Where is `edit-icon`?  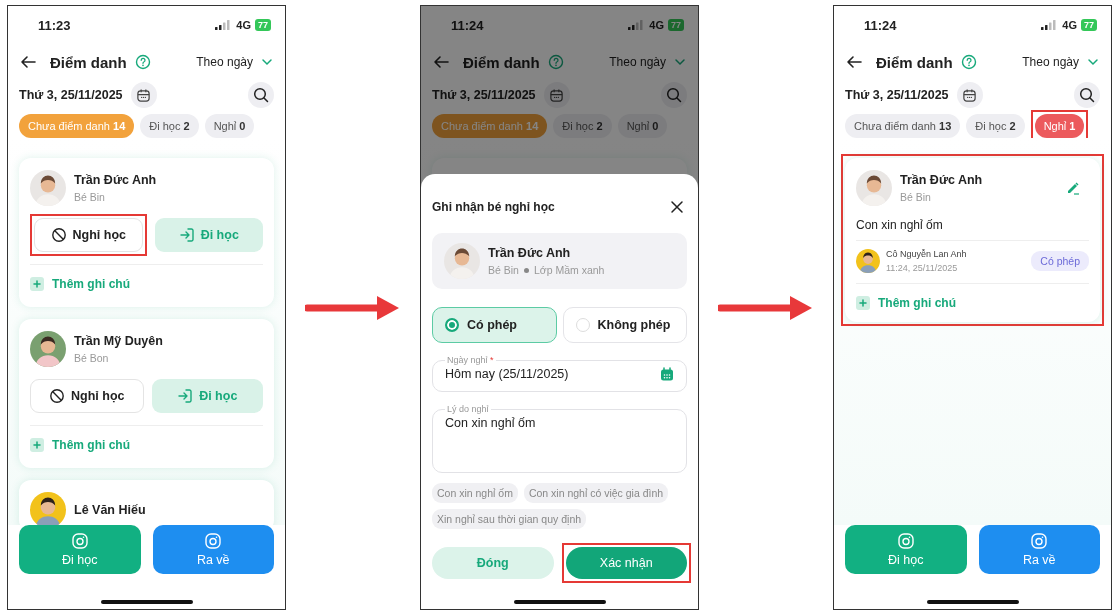
edit-icon is located at coordinates (1073, 188).